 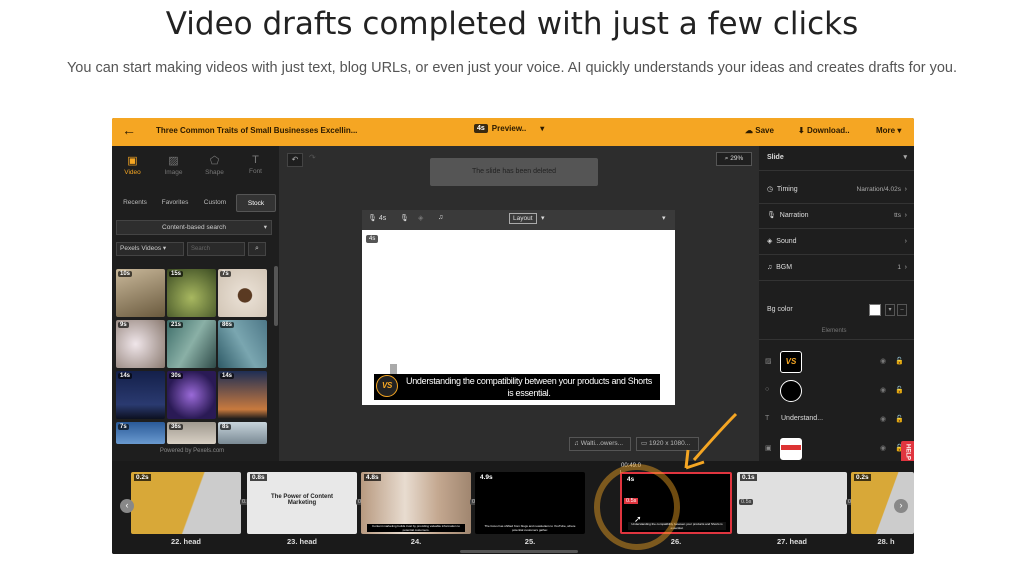 What do you see at coordinates (191, 344) in the screenshot?
I see `stock-thumb: 21s` at bounding box center [191, 344].